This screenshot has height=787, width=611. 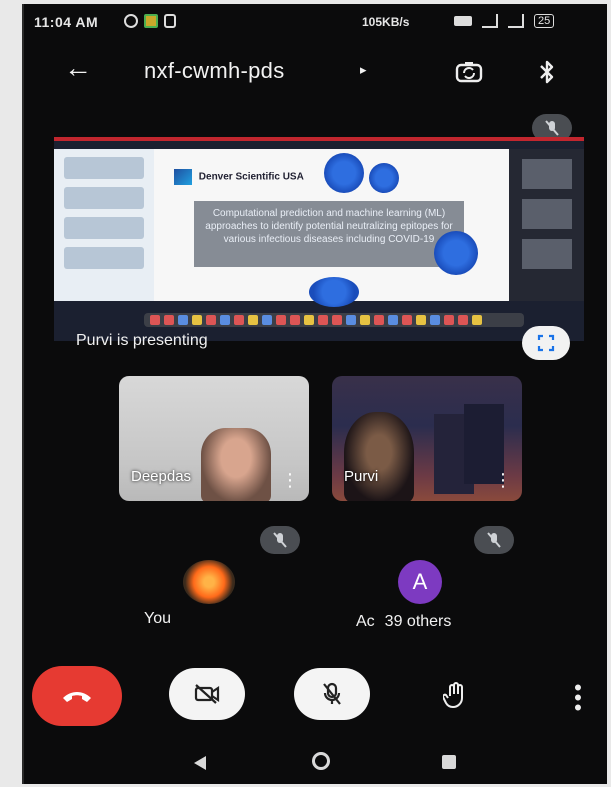 I want to click on self-mic-off-icon, so click(x=280, y=540).